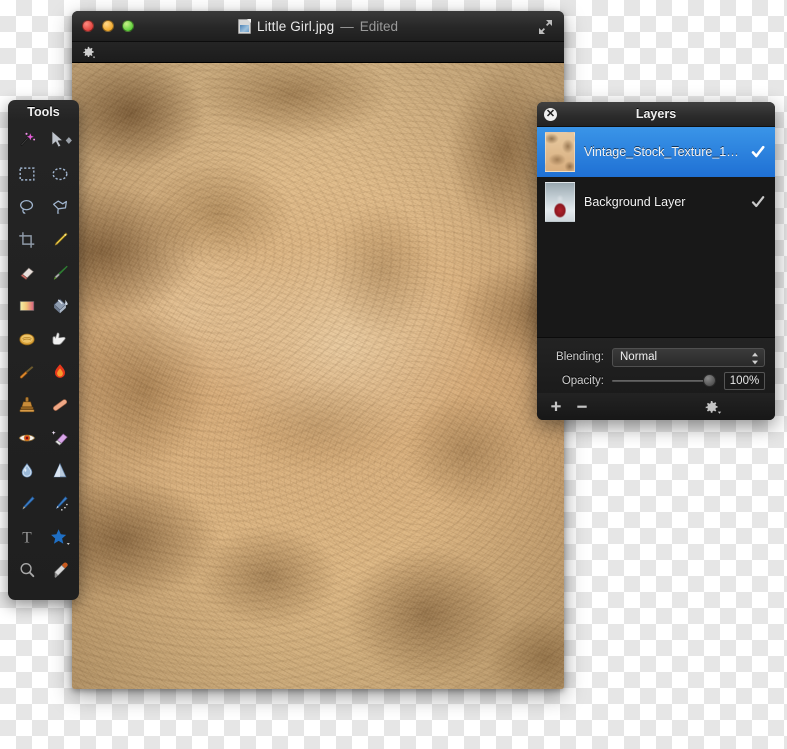 The height and width of the screenshot is (749, 787). What do you see at coordinates (560, 202) in the screenshot?
I see `snowy-photo-thumbnail` at bounding box center [560, 202].